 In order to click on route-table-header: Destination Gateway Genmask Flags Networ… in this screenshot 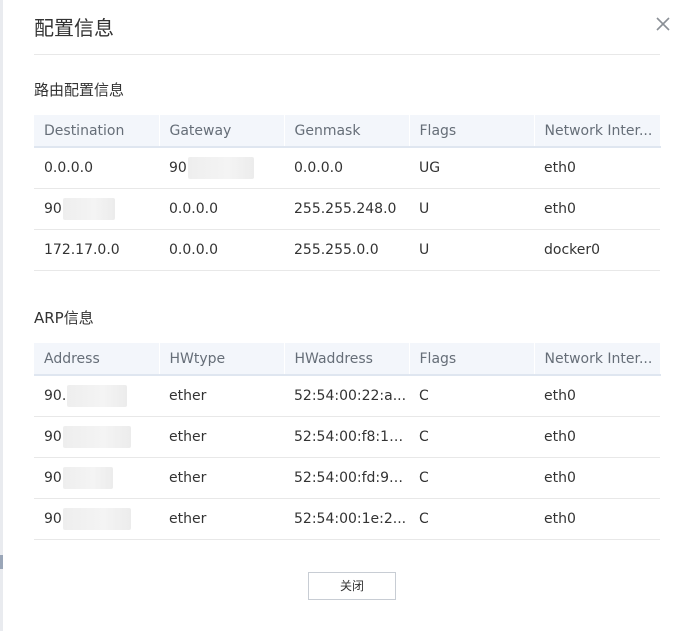, I will do `click(347, 131)`.